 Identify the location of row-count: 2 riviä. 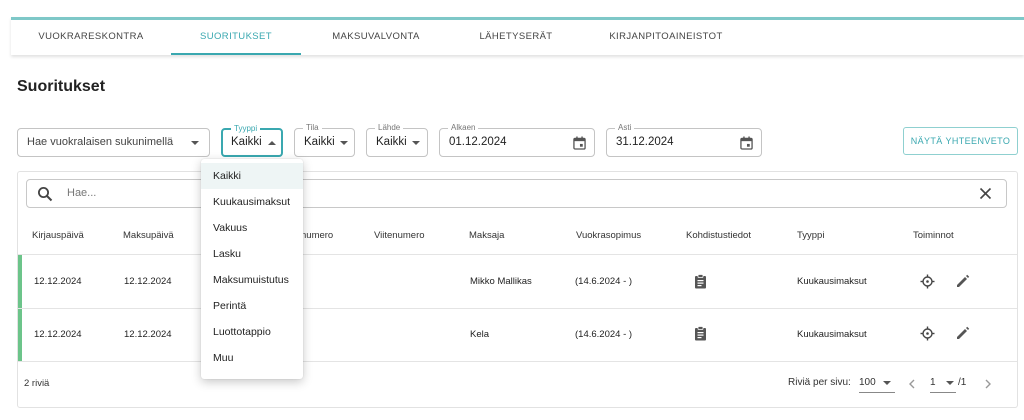
(37, 383).